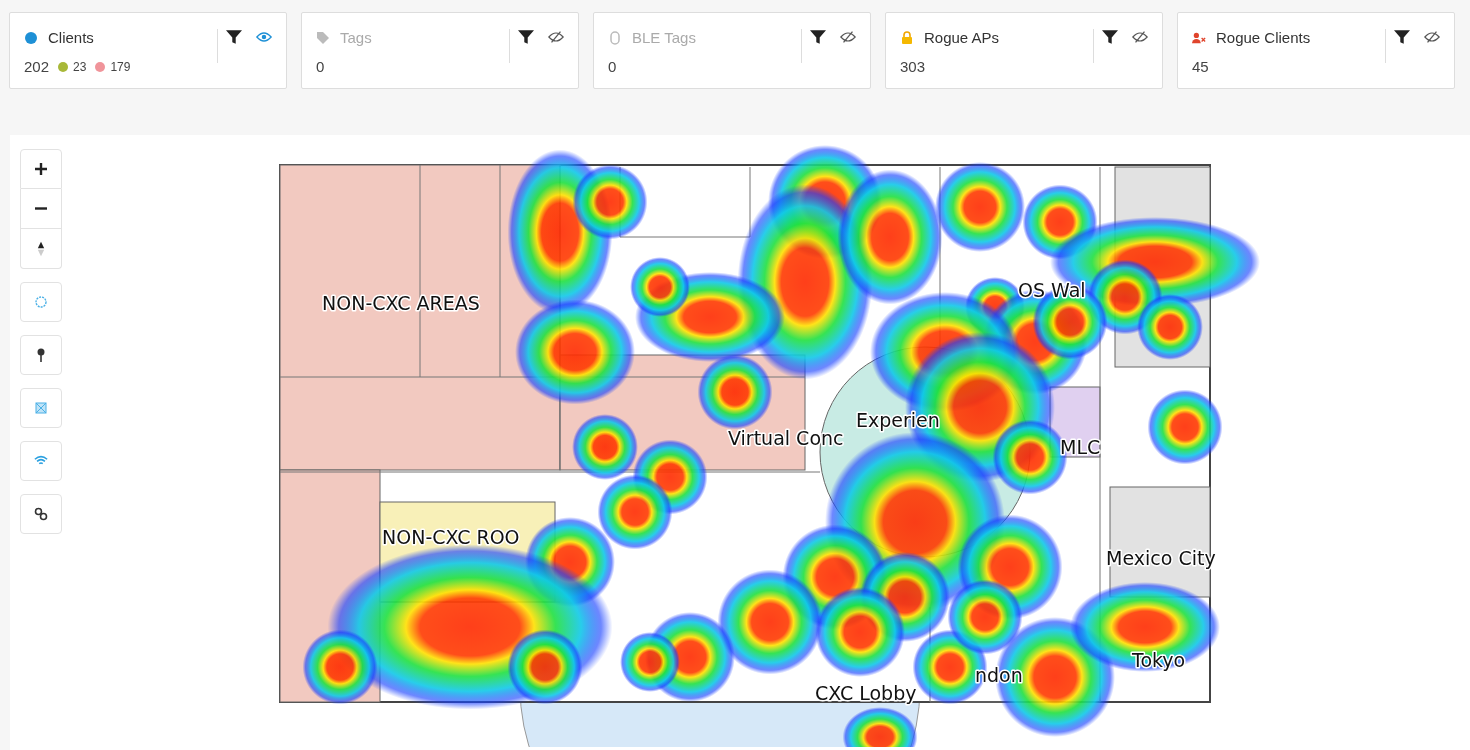 The width and height of the screenshot is (1470, 750). What do you see at coordinates (1200, 66) in the screenshot?
I see `layer-count: 45` at bounding box center [1200, 66].